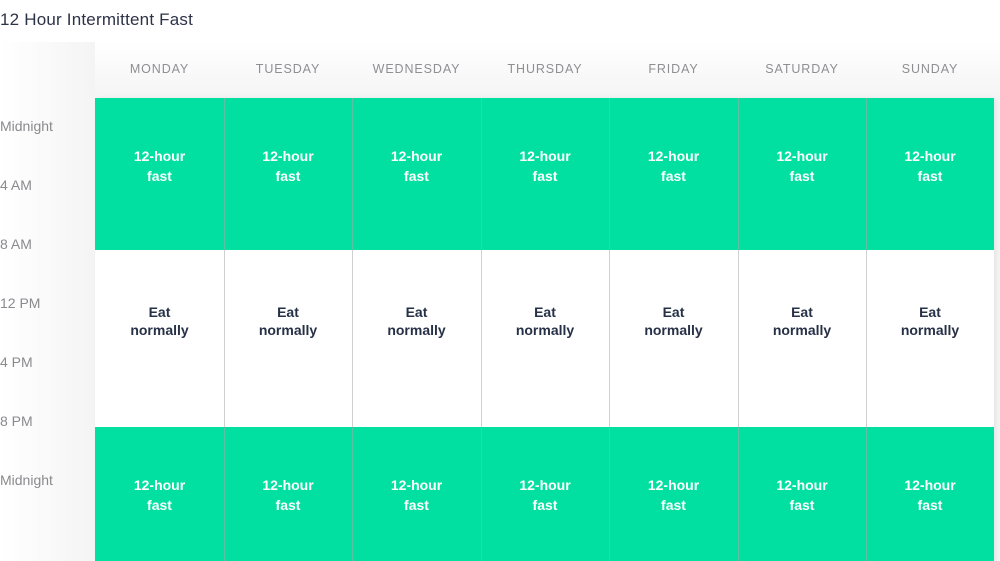 This screenshot has height=561, width=1000. What do you see at coordinates (673, 69) in the screenshot?
I see `day-header-friday: FRIDAY` at bounding box center [673, 69].